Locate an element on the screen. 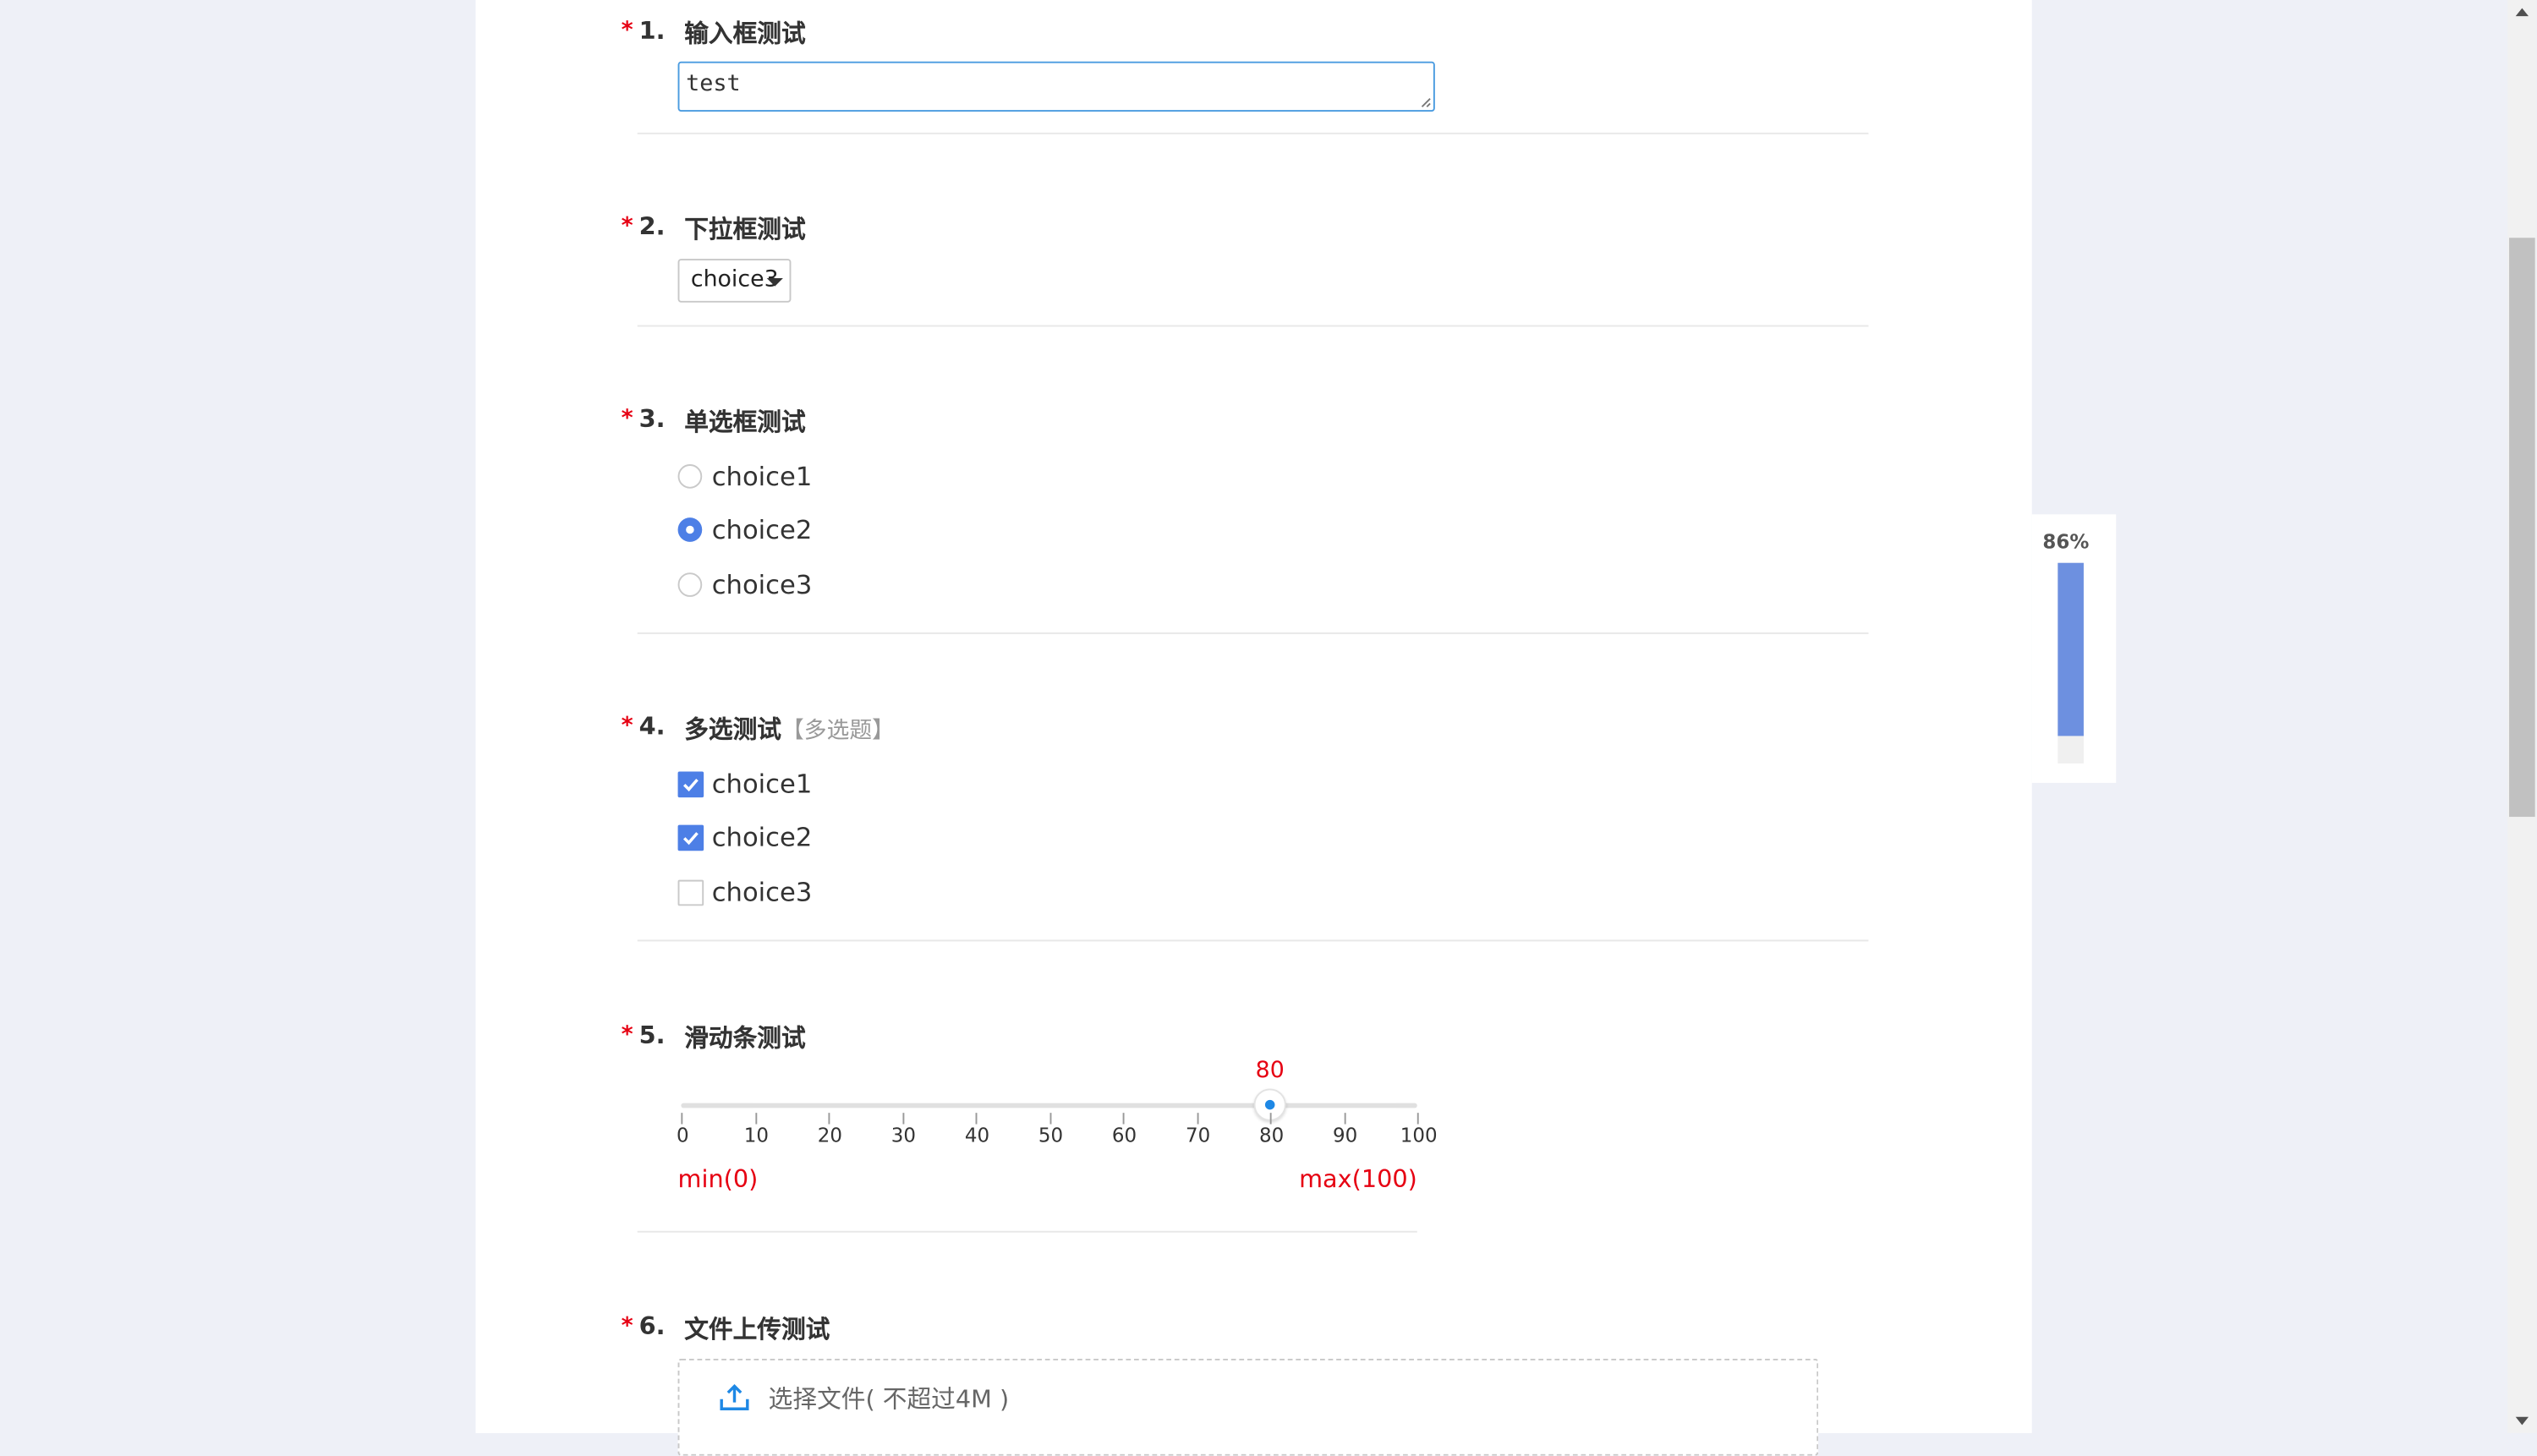  progress-track is located at coordinates (2071, 663).